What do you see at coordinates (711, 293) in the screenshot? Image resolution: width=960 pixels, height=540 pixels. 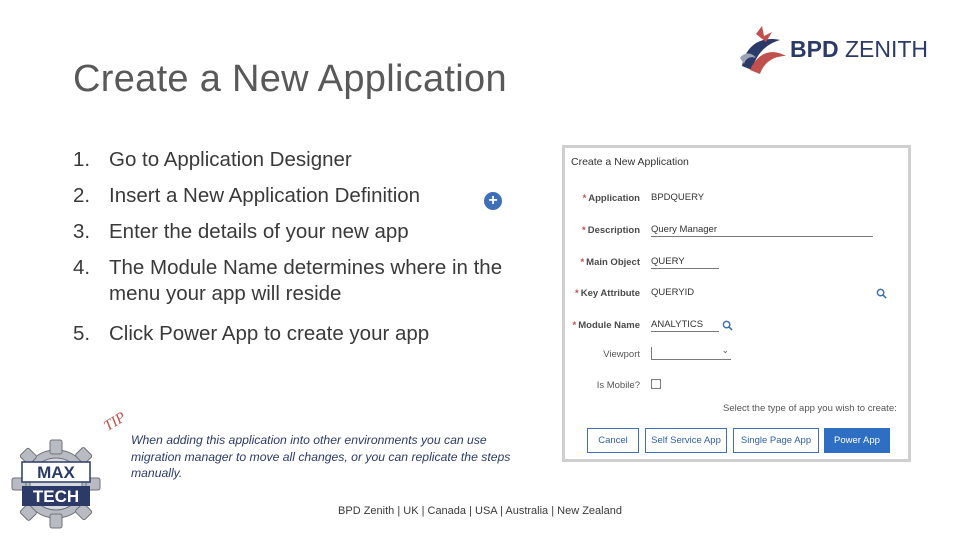 I see `key-attribute-field: QUERYID` at bounding box center [711, 293].